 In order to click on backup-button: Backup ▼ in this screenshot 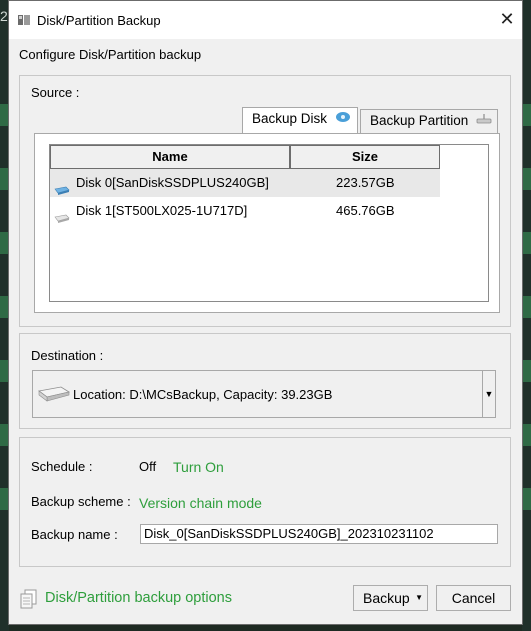, I will do `click(390, 598)`.